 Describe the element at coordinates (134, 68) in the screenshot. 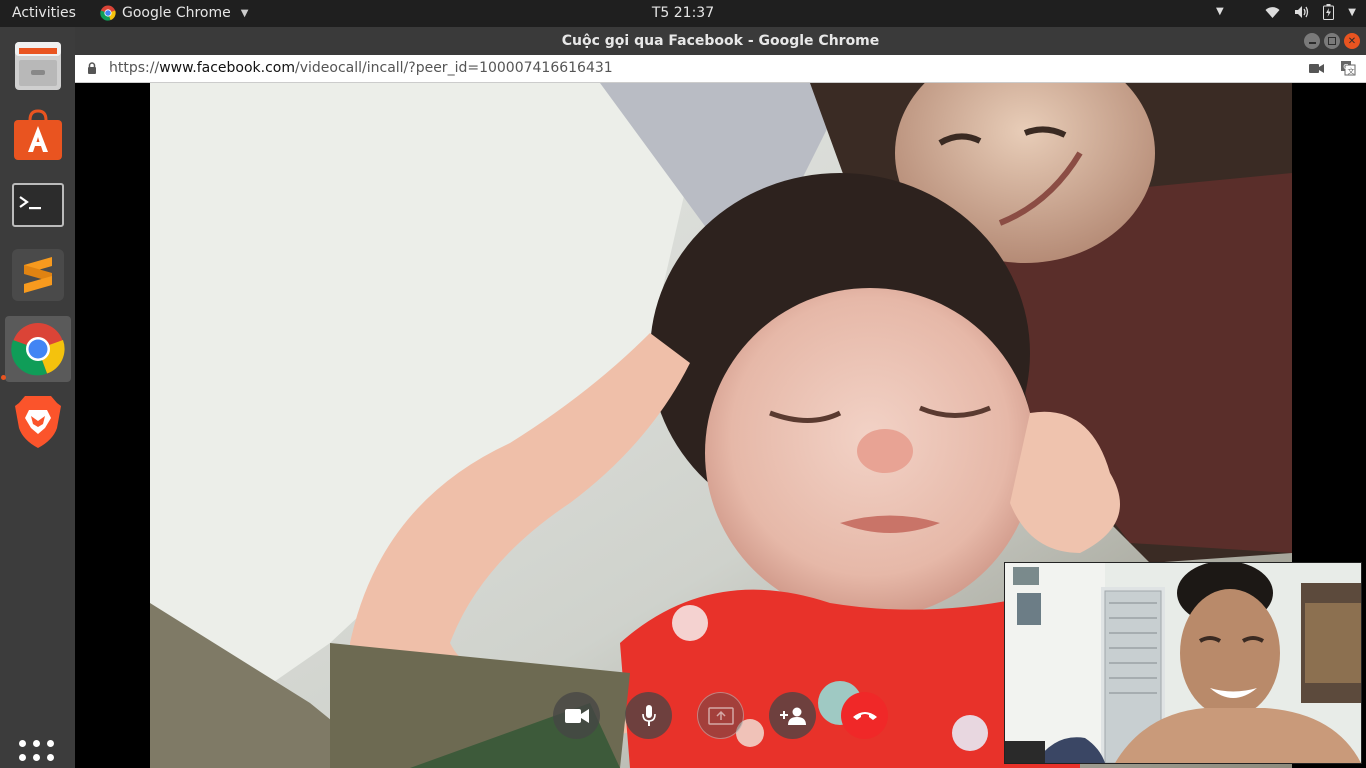

I see `url-scheme: https://` at that location.